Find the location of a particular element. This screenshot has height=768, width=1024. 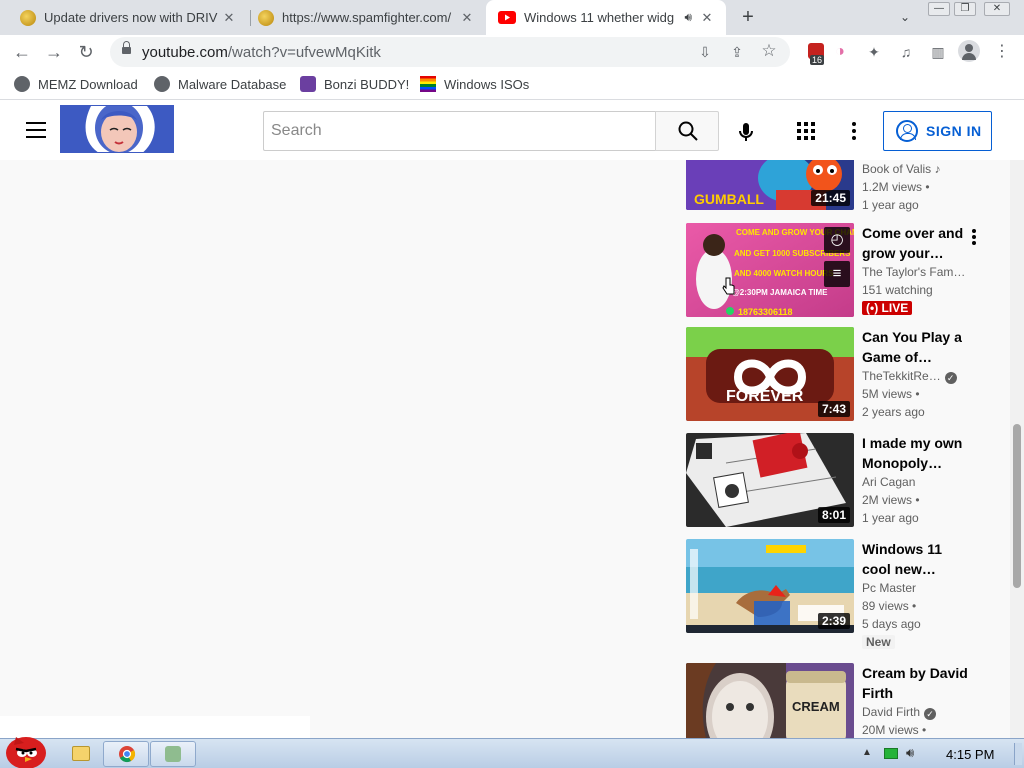

channel-name: David Firth is located at coordinates (891, 712).